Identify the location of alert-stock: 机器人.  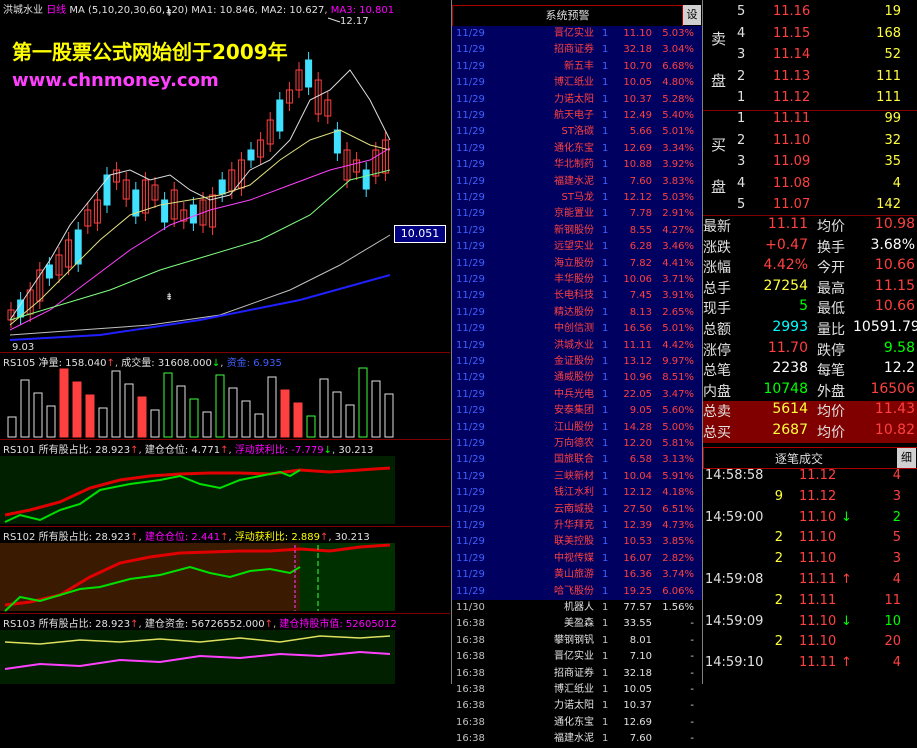
(579, 607).